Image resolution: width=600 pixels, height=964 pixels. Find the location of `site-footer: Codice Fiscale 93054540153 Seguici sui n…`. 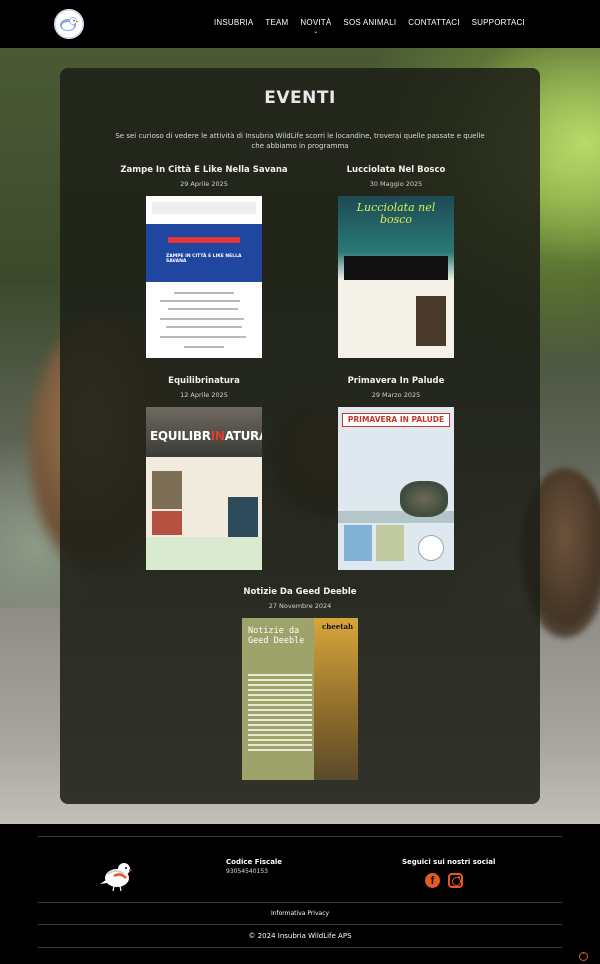

site-footer: Codice Fiscale 93054540153 Seguici sui n… is located at coordinates (300, 894).